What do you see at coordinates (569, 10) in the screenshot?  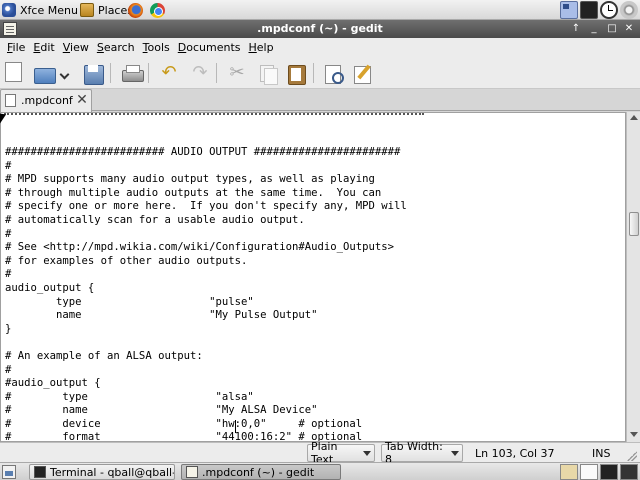 I see `workspace-switcher-icon` at bounding box center [569, 10].